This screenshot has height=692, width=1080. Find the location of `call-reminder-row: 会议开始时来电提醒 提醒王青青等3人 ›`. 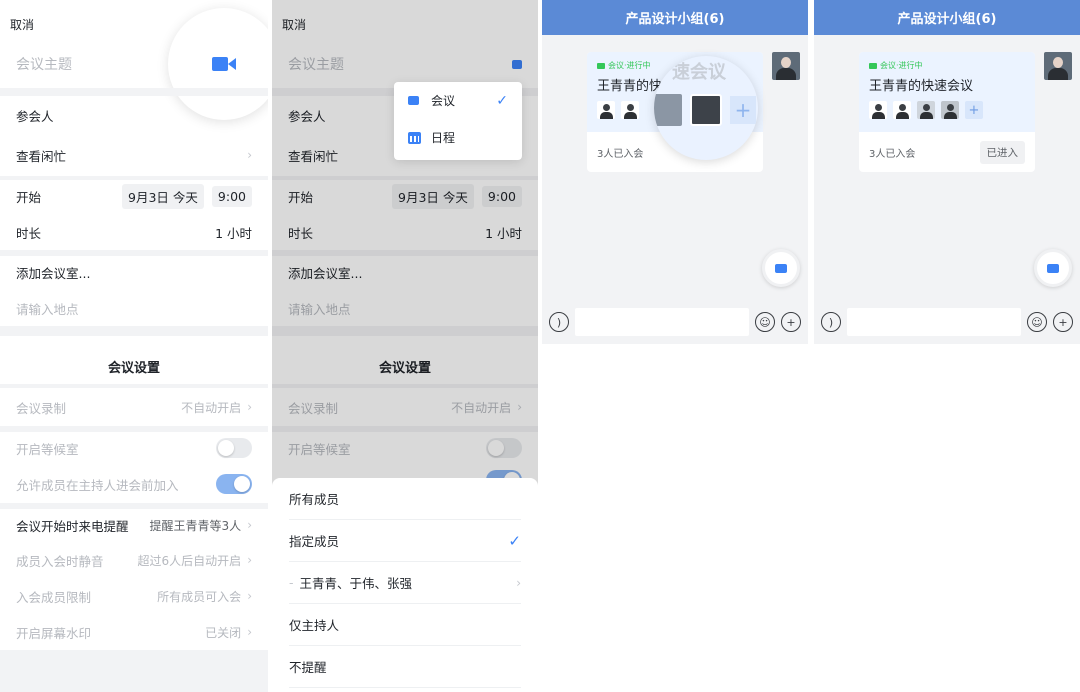

call-reminder-row: 会议开始时来电提醒 提醒王青青等3人 › is located at coordinates (134, 525).